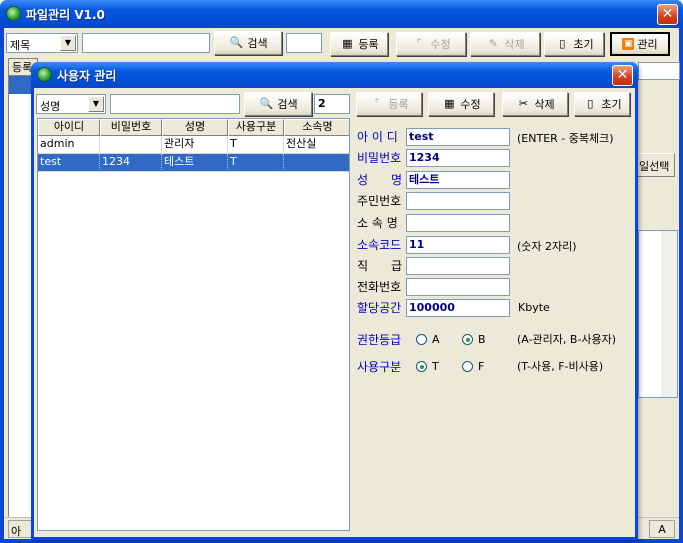 This screenshot has height=543, width=683. Describe the element at coordinates (71, 104) in the screenshot. I see `dialog-search-field-combo: 성명 ▼` at that location.